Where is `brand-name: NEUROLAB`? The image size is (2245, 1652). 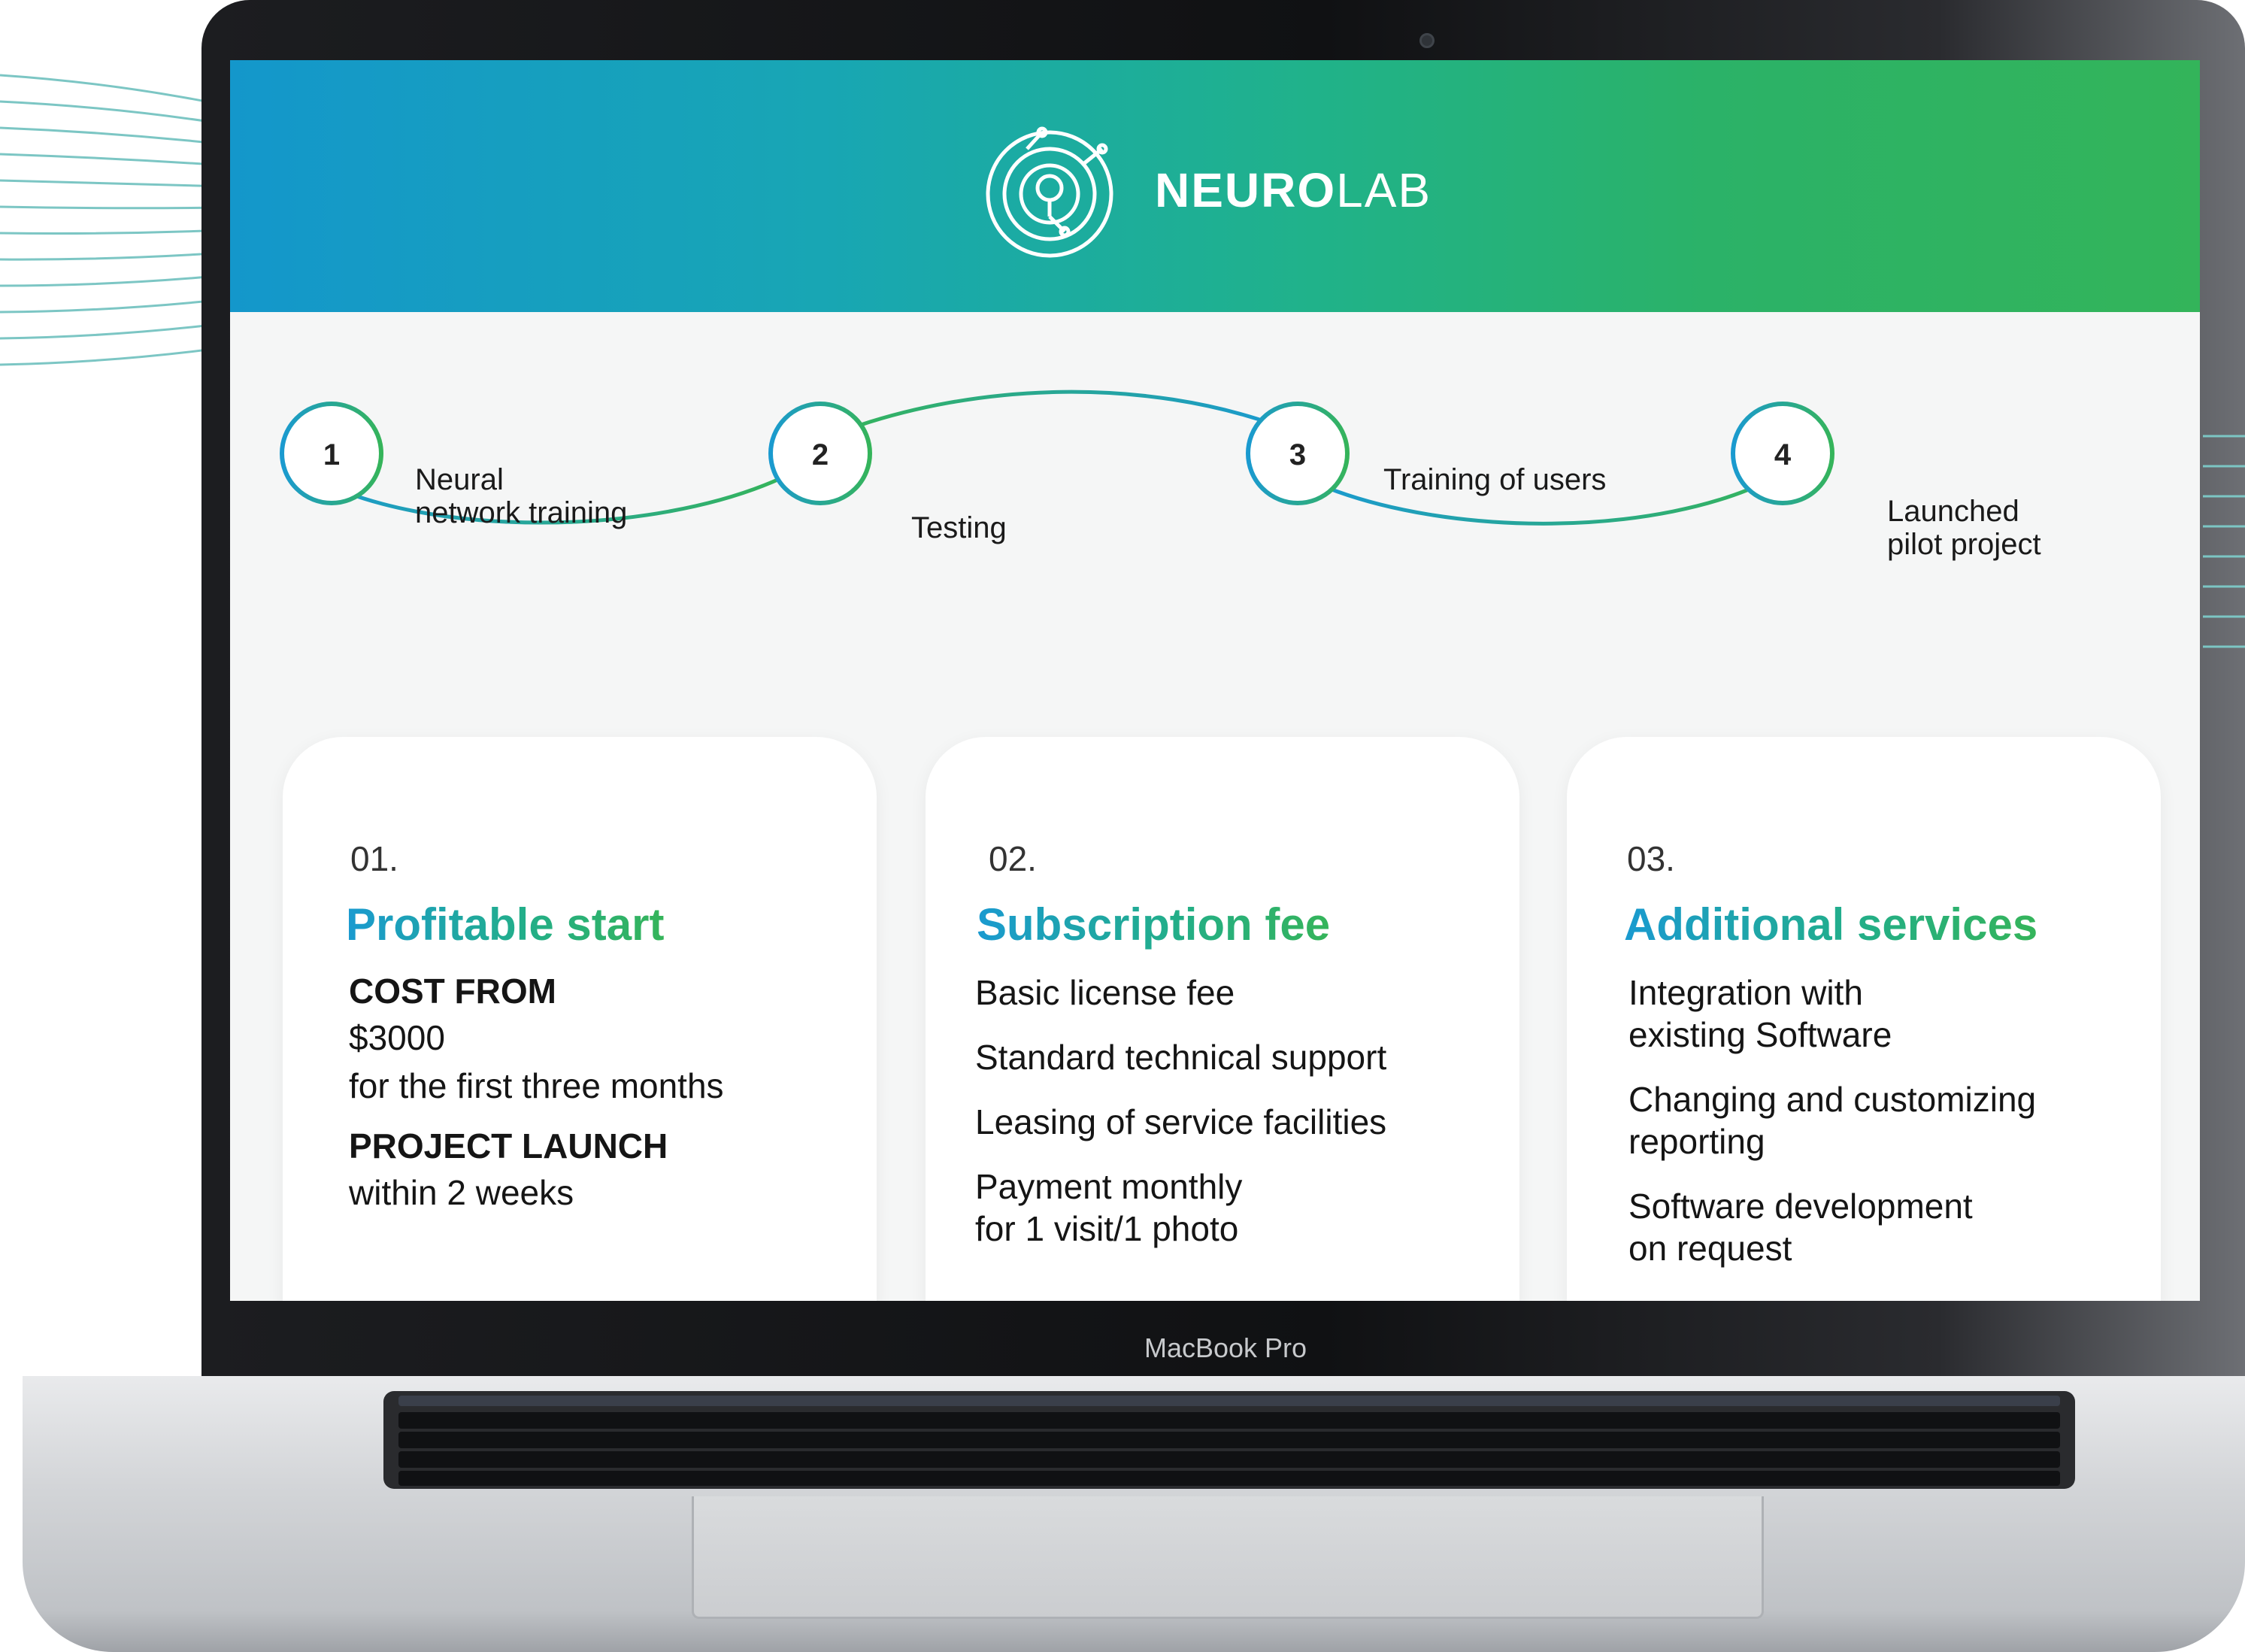
brand-name: NEUROLAB is located at coordinates (1293, 190).